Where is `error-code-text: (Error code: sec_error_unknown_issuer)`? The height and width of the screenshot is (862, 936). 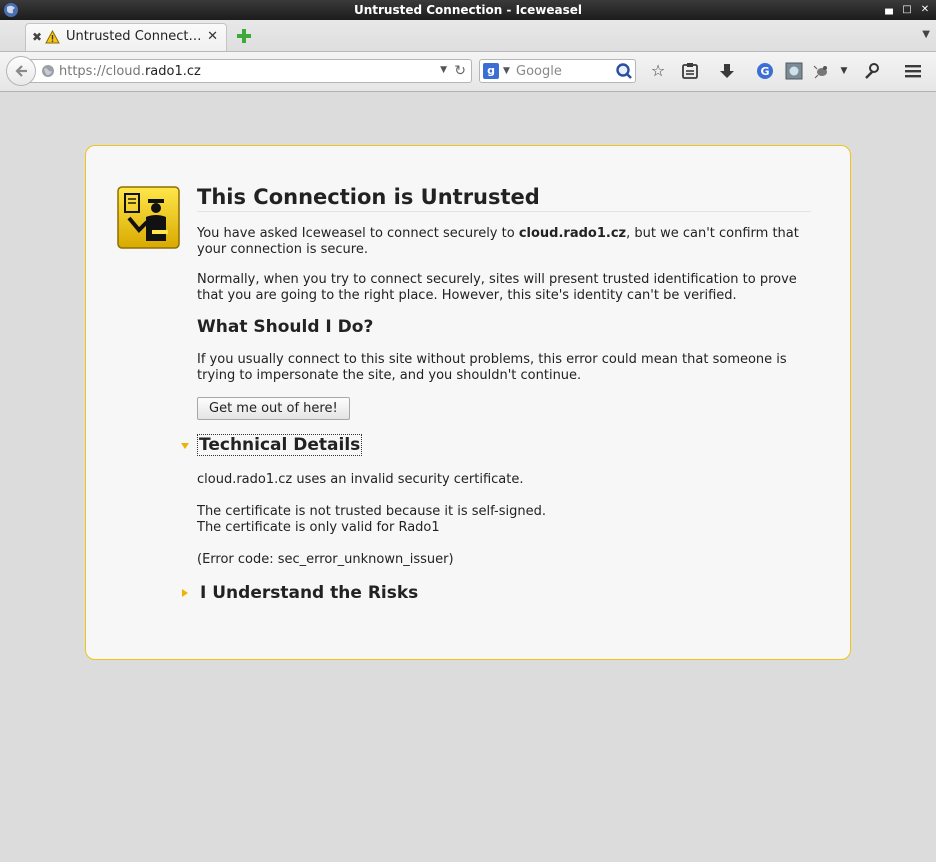 error-code-text: (Error code: sec_error_unknown_issuer) is located at coordinates (325, 559).